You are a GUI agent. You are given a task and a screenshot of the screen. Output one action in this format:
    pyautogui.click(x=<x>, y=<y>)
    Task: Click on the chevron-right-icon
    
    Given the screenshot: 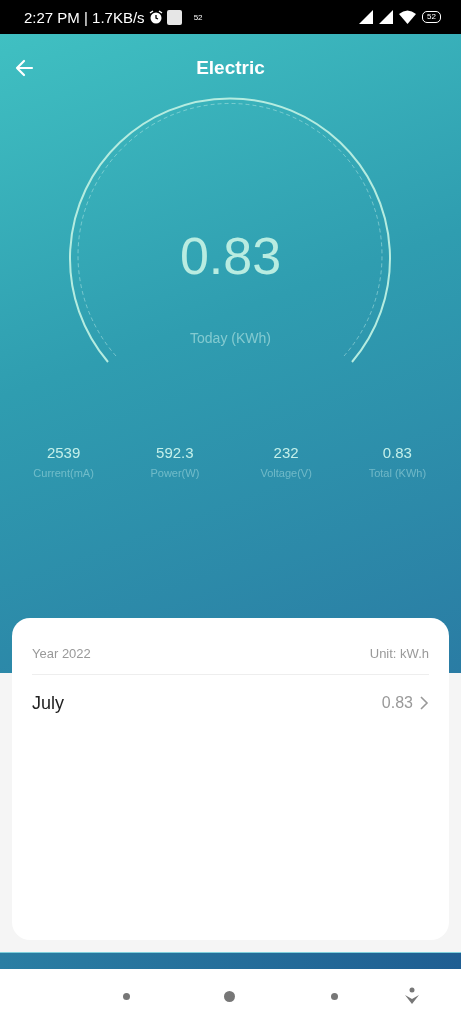 What is the action you would take?
    pyautogui.click(x=424, y=703)
    